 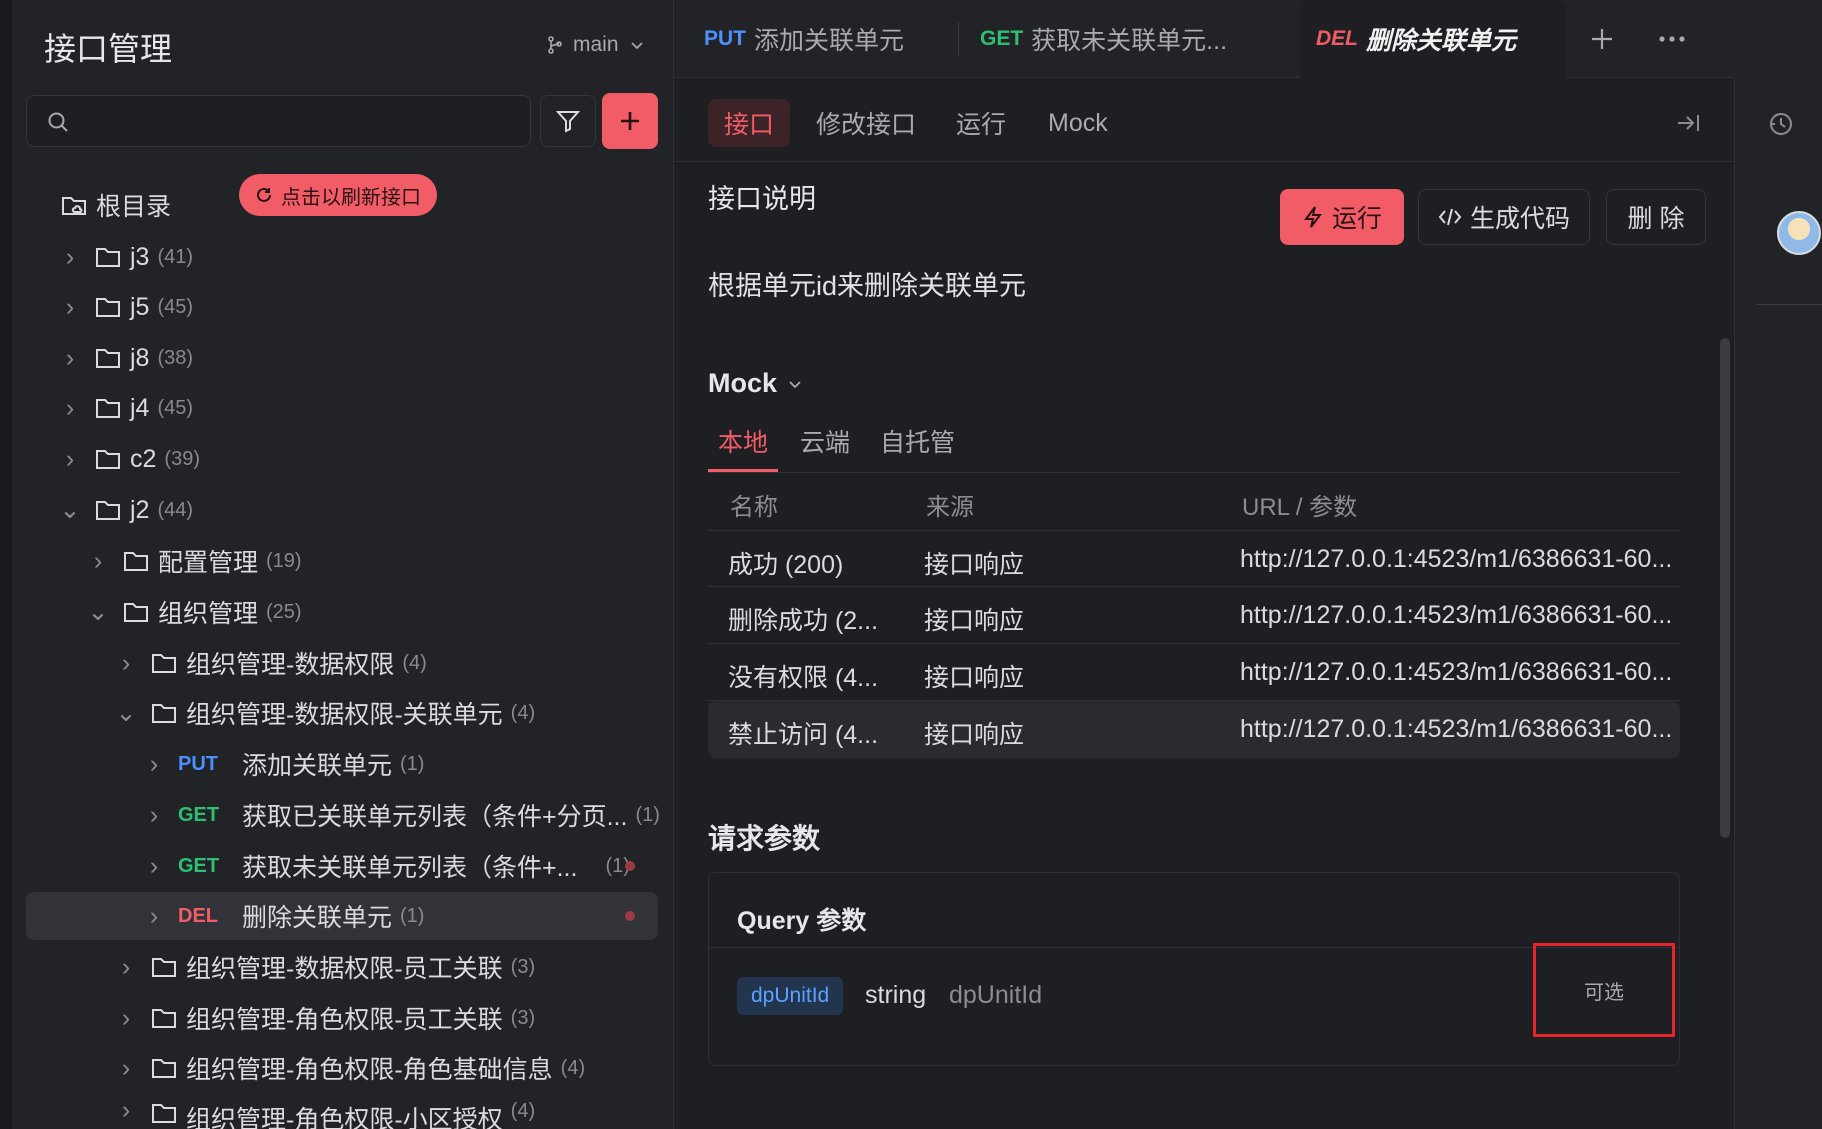 I want to click on folder-count: (3), so click(x=523, y=1017).